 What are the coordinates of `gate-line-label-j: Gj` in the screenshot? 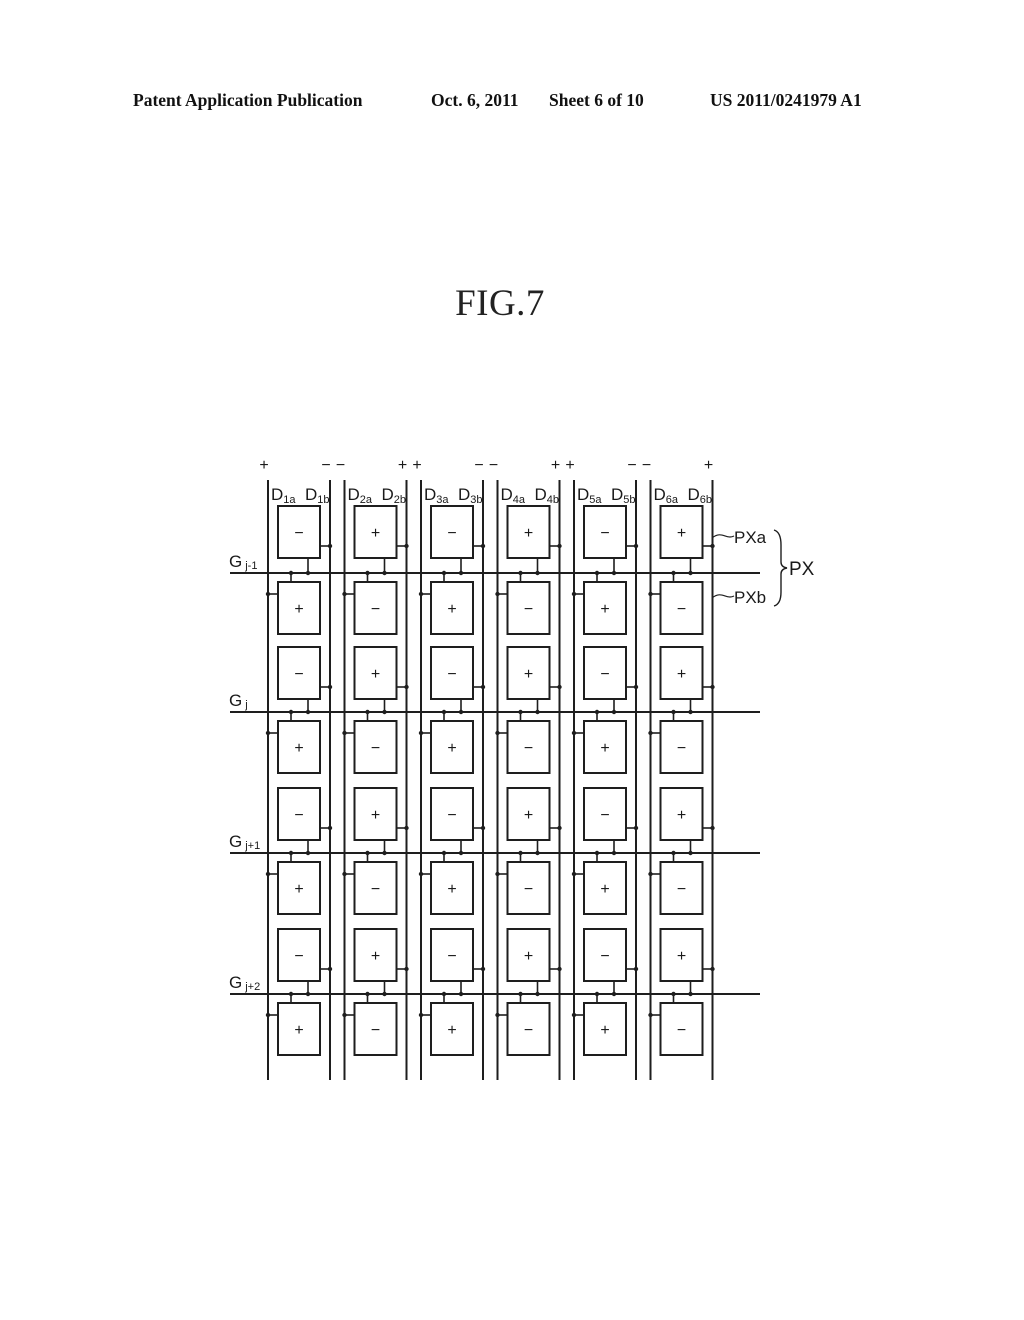 It's located at (238, 701).